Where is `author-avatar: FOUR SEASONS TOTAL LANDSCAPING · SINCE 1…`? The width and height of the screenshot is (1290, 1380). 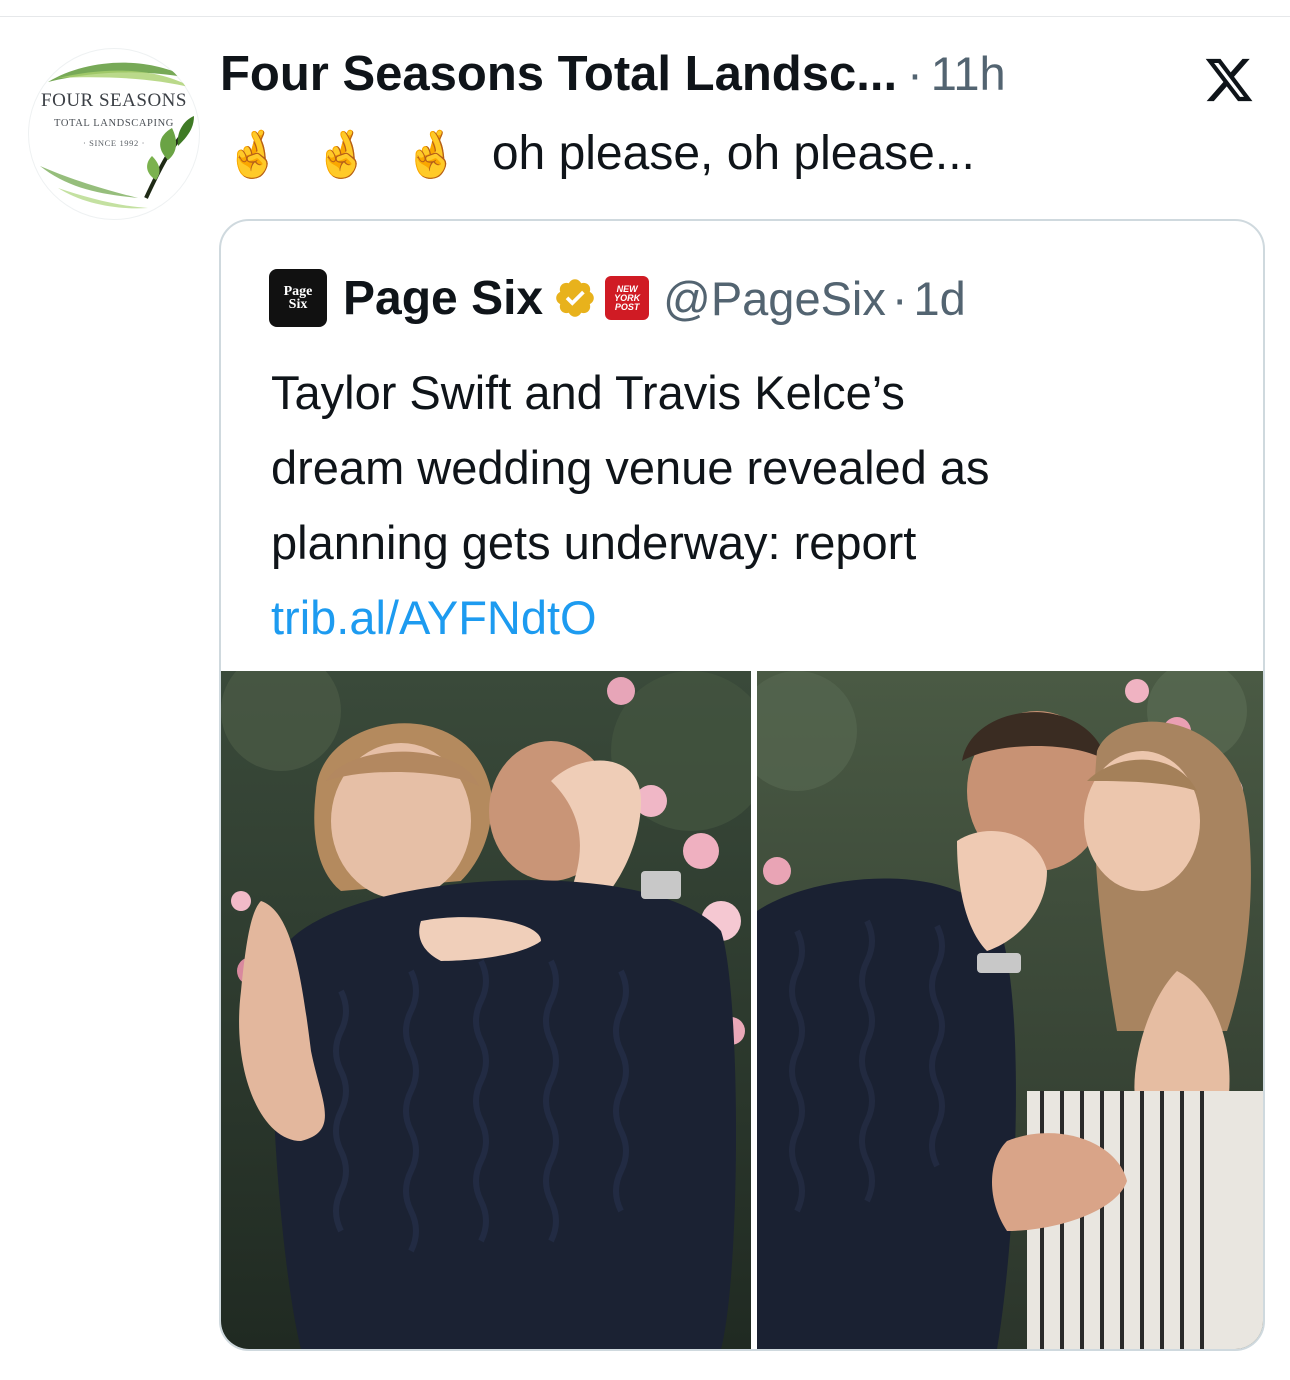
author-avatar: FOUR SEASONS TOTAL LANDSCAPING · SINCE 1… is located at coordinates (114, 134).